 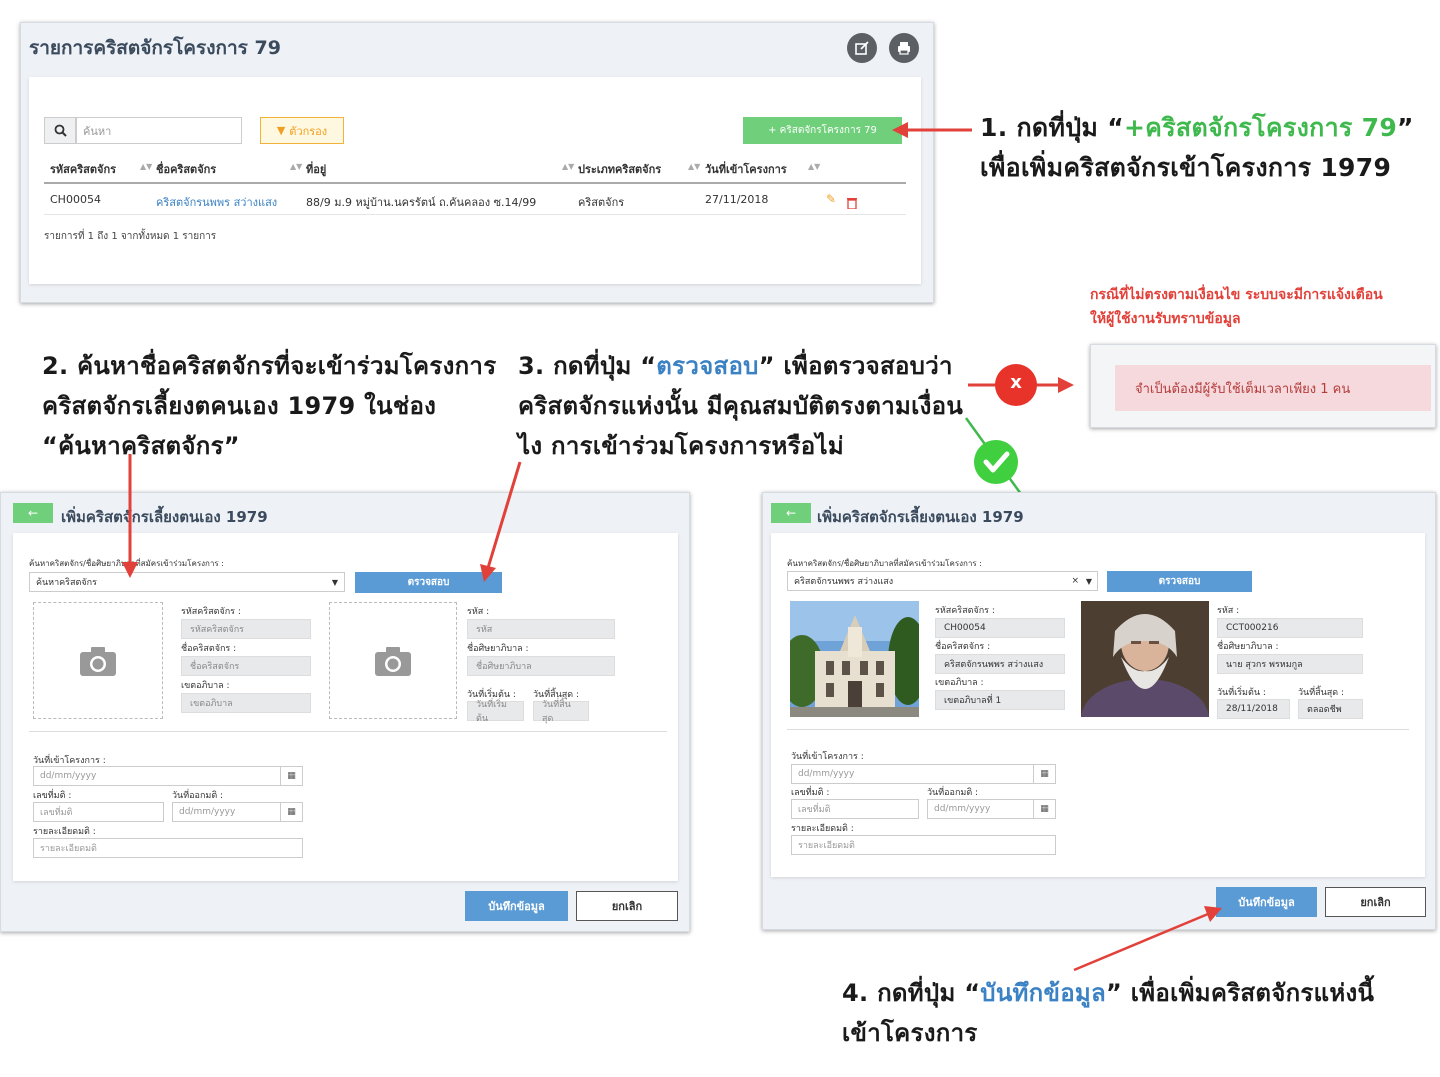 I want to click on step2-line3: “ค้นหาคริสตจักร”, so click(x=141, y=446).